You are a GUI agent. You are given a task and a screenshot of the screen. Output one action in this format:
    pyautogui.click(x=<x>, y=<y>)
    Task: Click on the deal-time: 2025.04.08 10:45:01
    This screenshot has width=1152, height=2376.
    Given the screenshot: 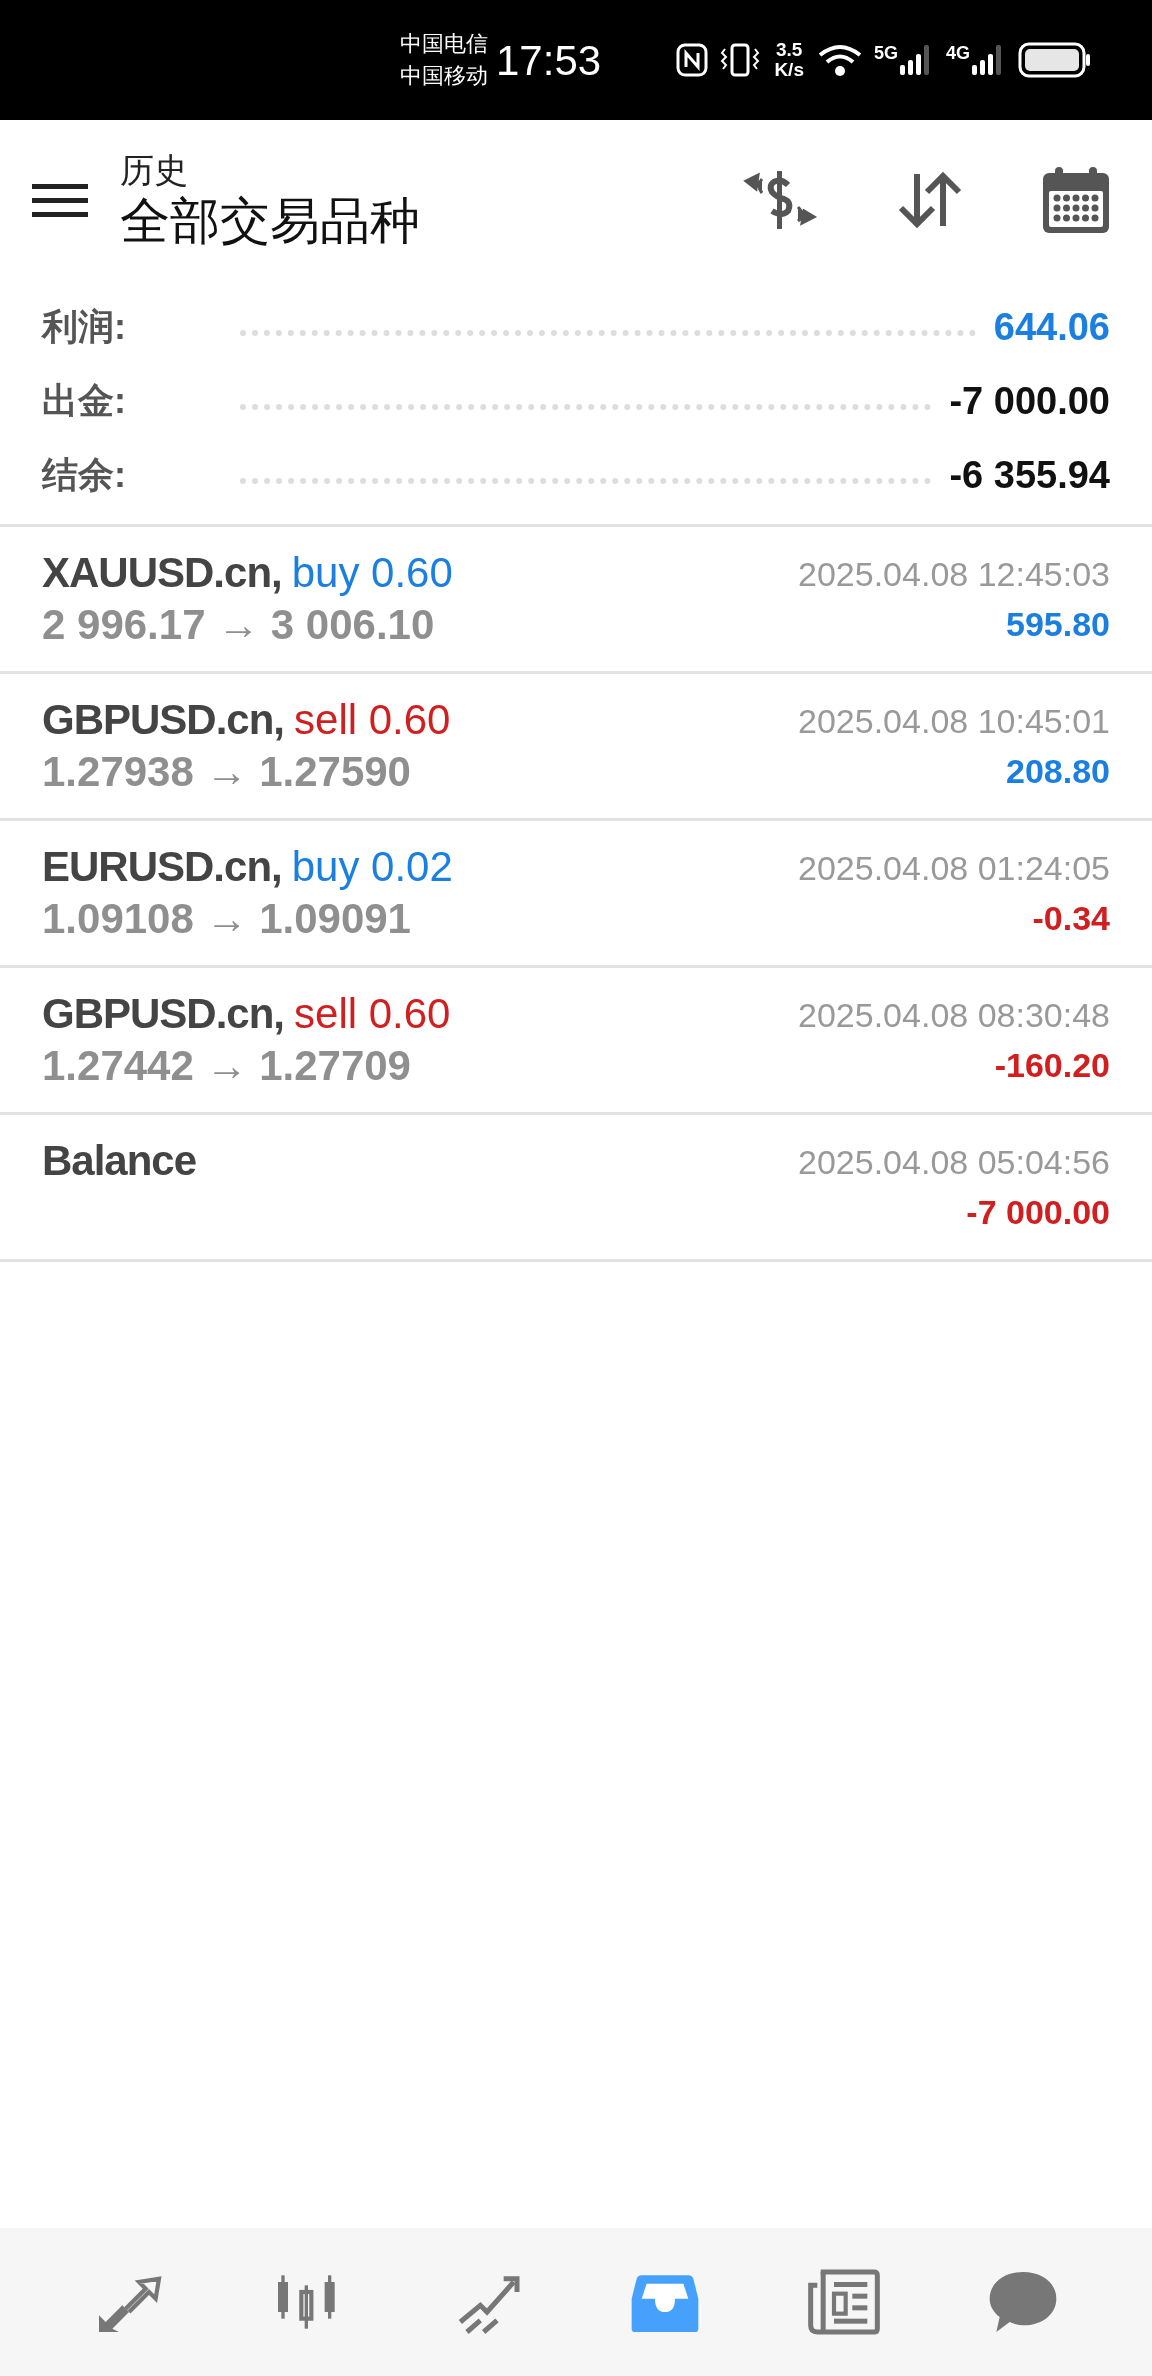 What is the action you would take?
    pyautogui.click(x=954, y=721)
    